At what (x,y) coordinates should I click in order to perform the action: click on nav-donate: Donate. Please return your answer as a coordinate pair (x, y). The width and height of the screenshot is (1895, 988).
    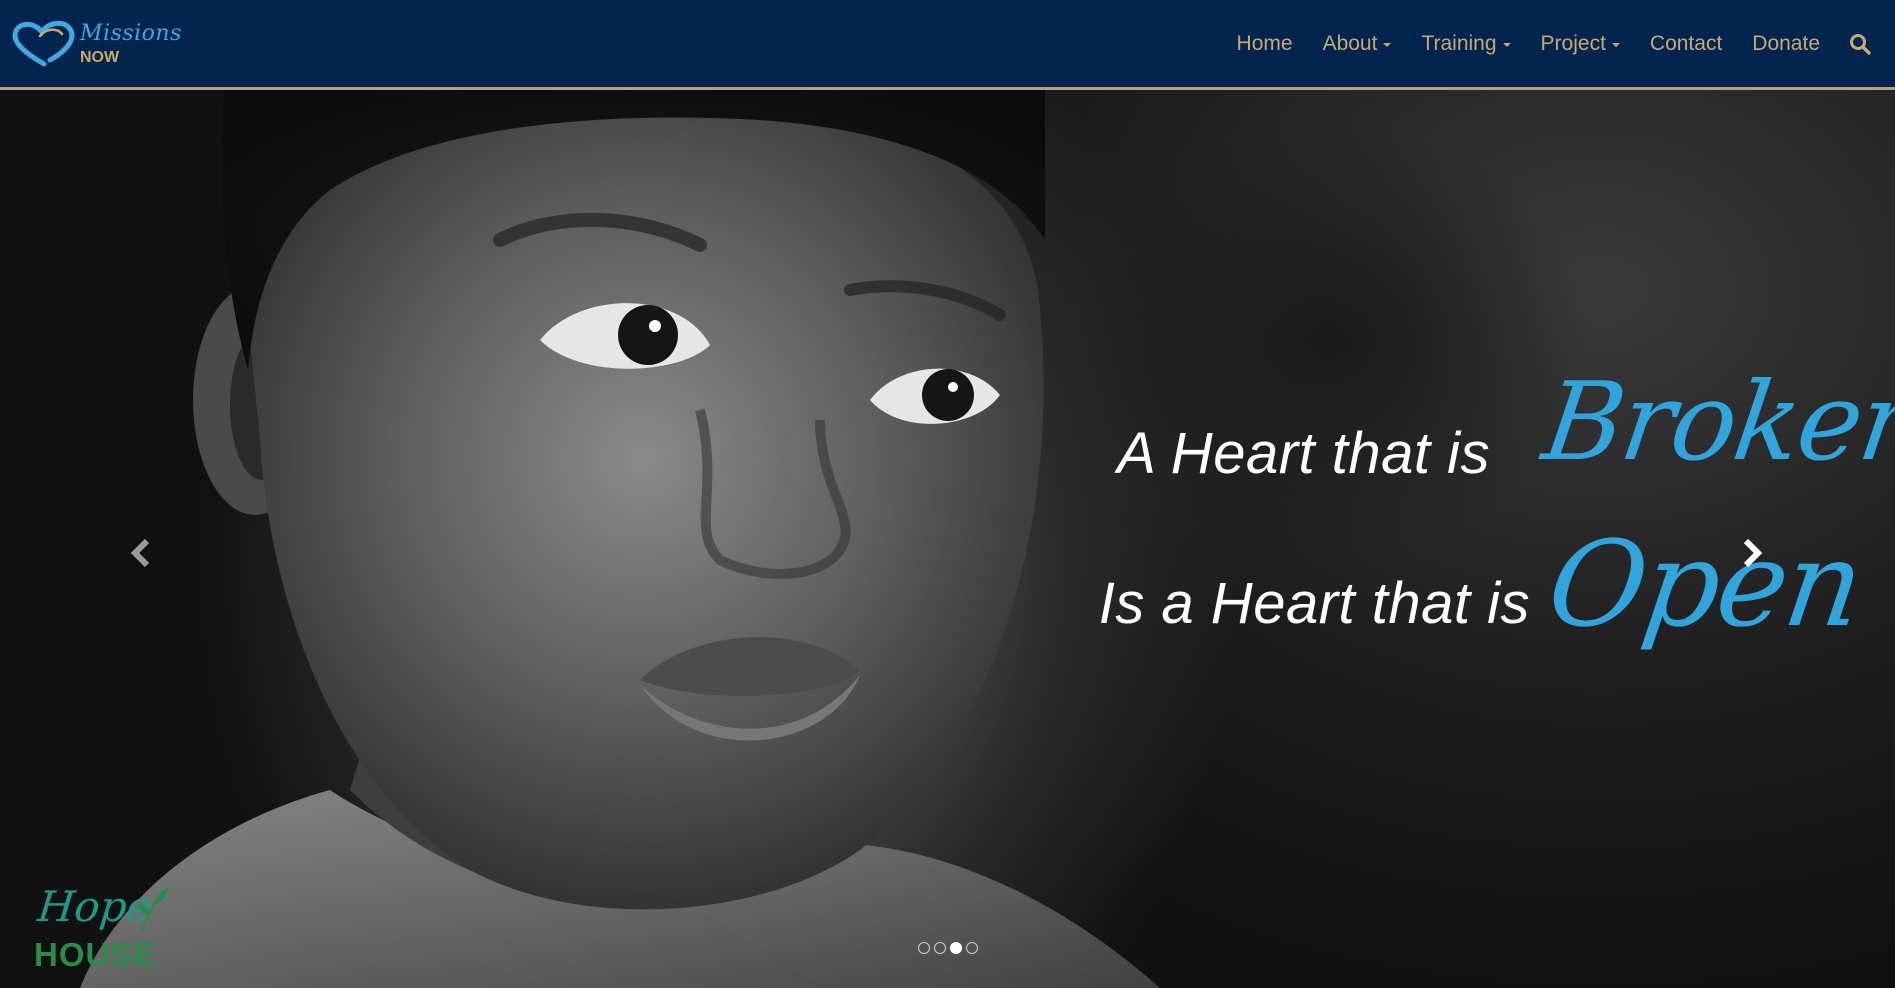
    Looking at the image, I should click on (1786, 44).